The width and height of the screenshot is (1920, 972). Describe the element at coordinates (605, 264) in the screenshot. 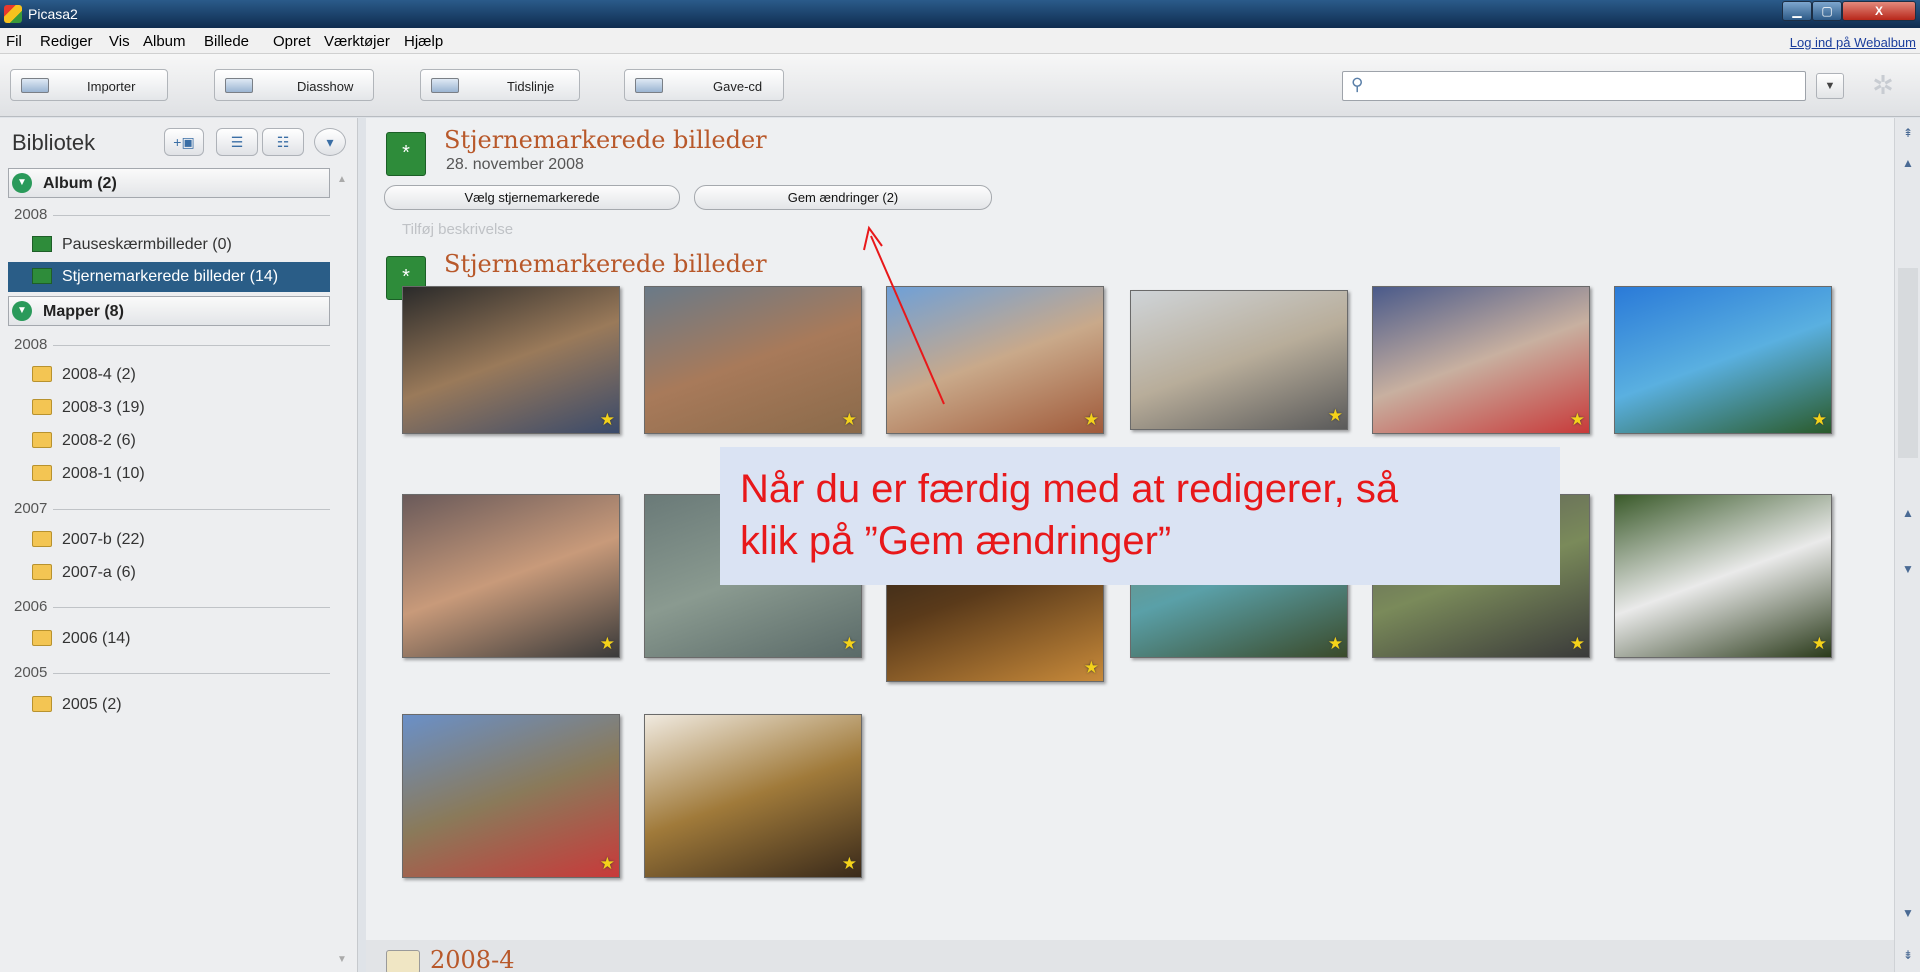

I see `album-title-repeat: Stjernemarkerede billeder` at that location.